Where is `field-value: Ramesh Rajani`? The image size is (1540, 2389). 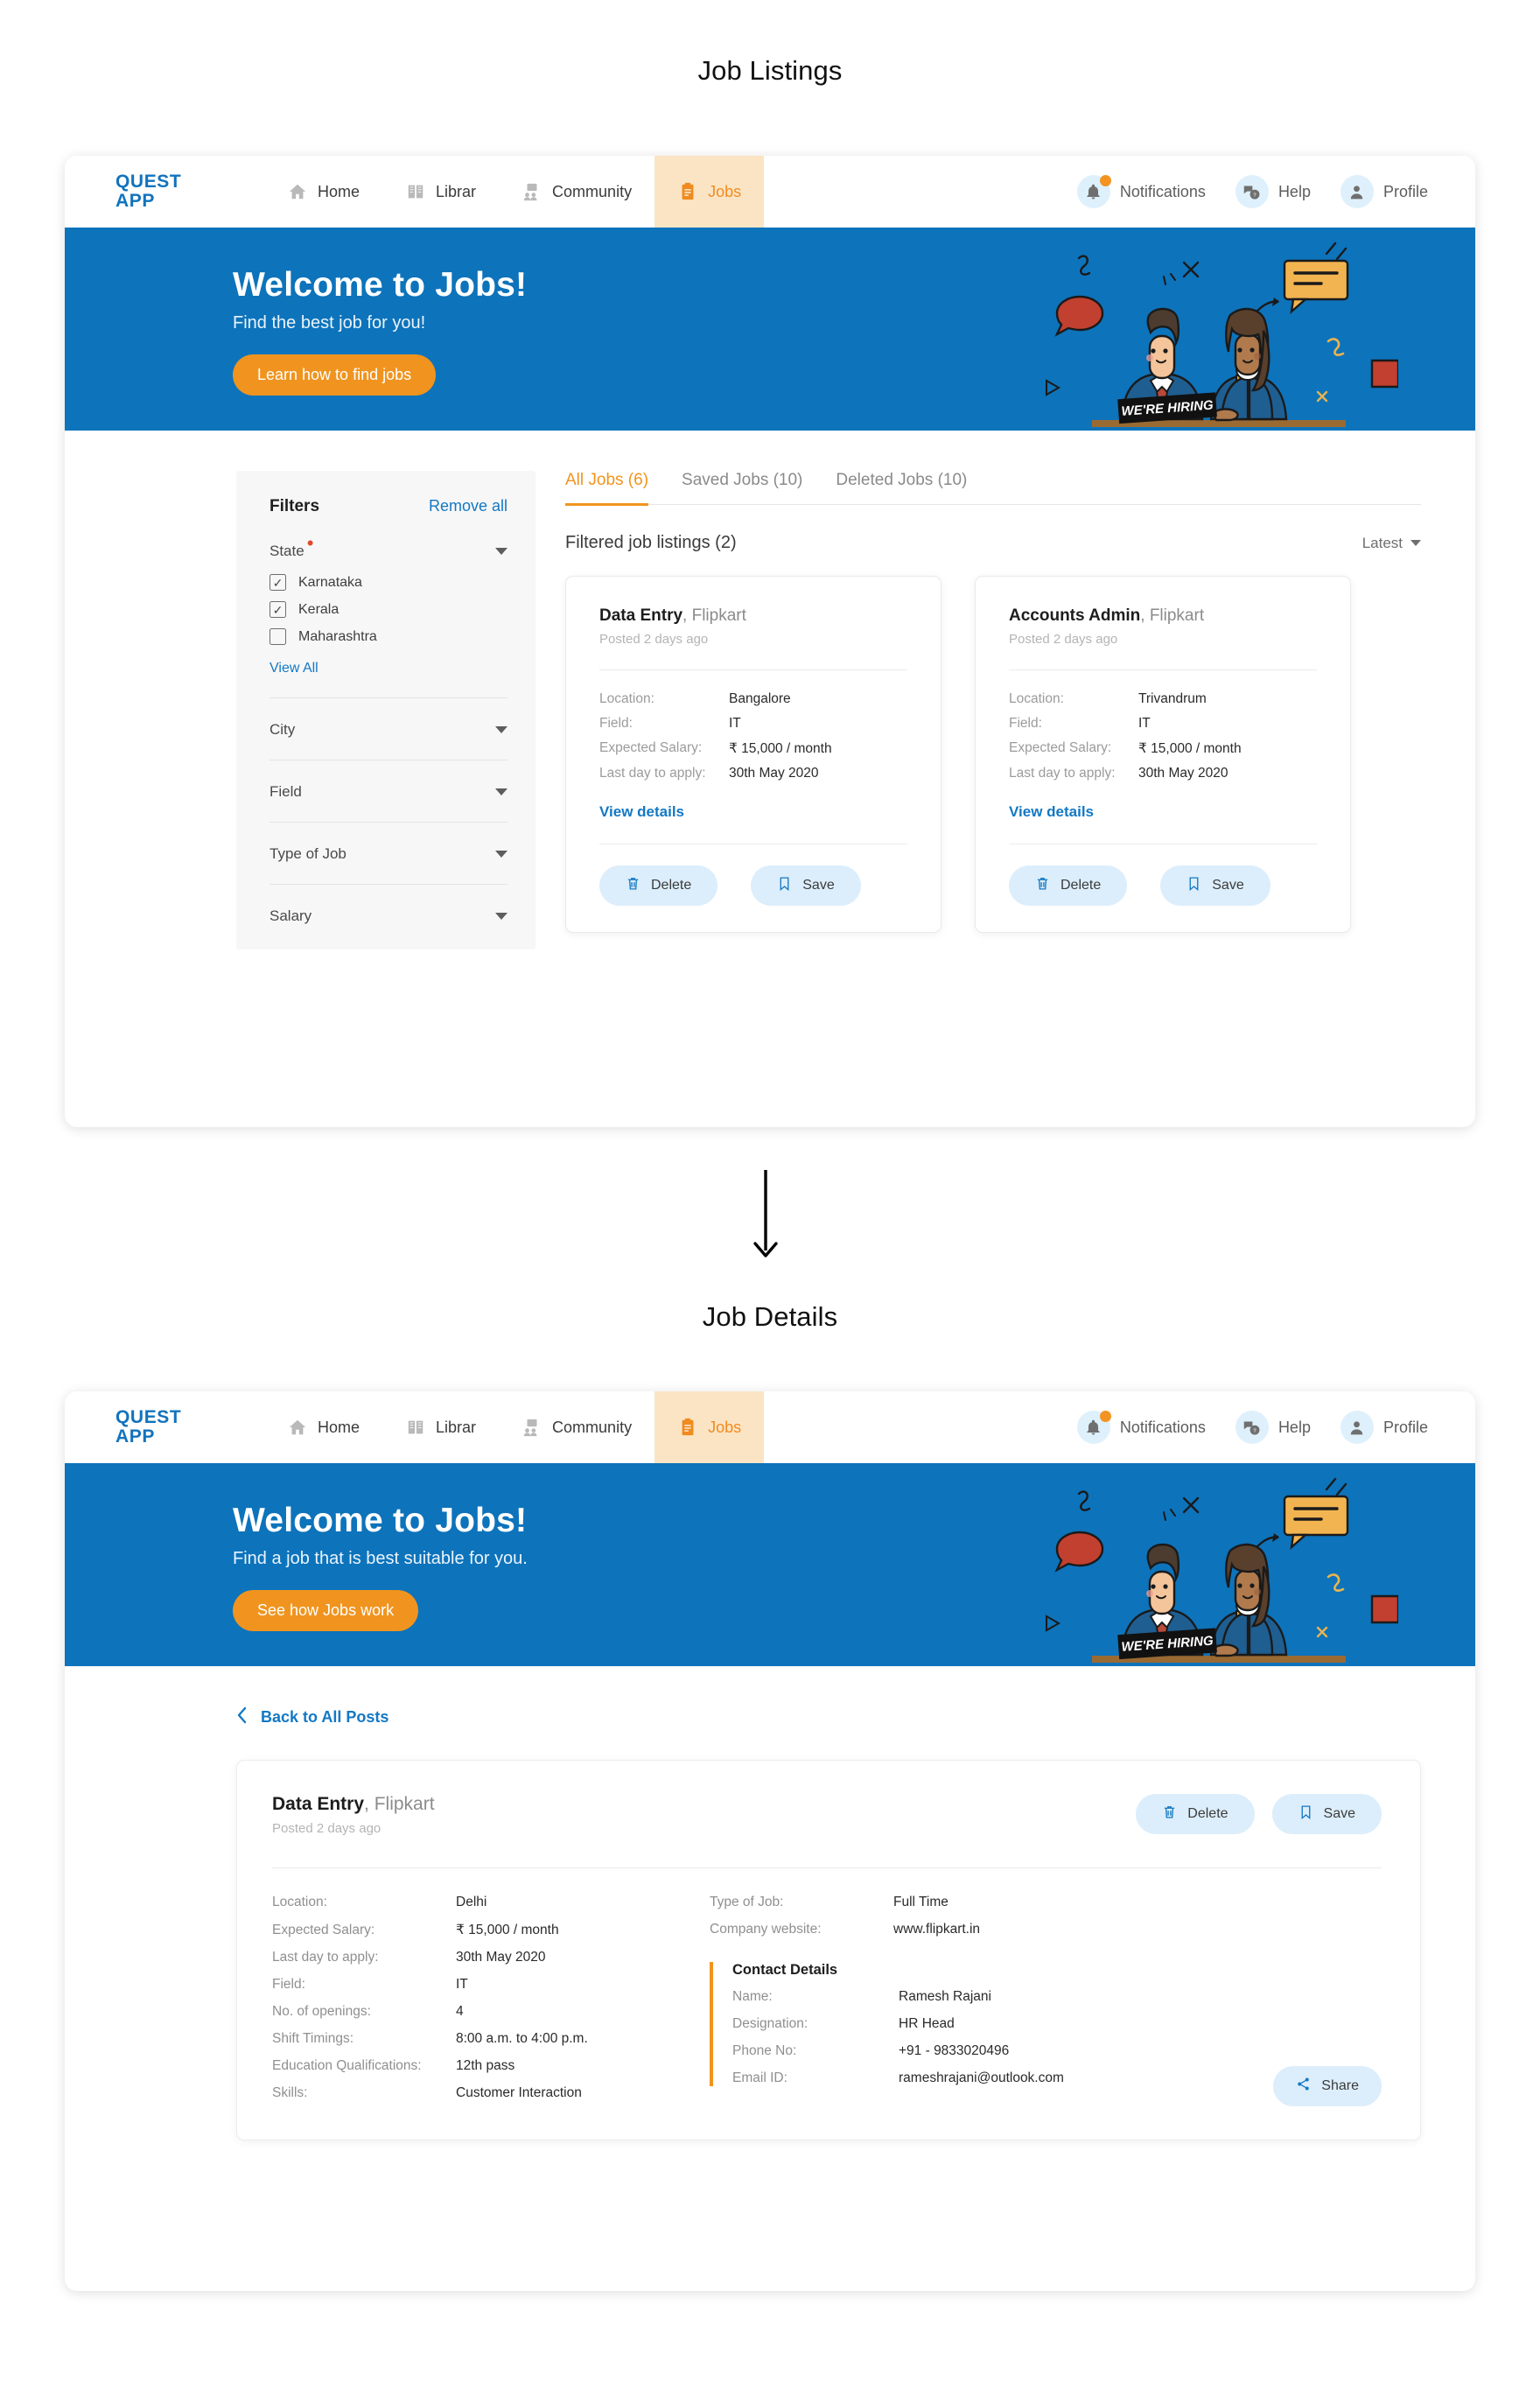 field-value: Ramesh Rajani is located at coordinates (945, 1996).